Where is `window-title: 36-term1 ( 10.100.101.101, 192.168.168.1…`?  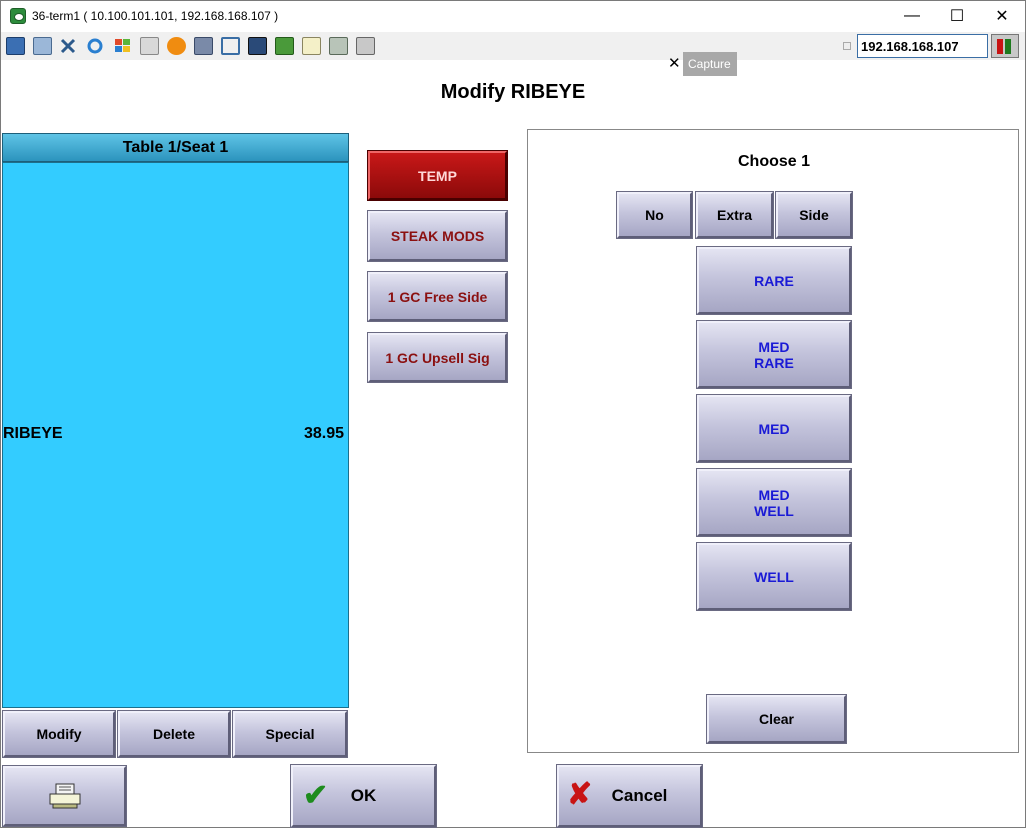 window-title: 36-term1 ( 10.100.101.101, 192.168.168.1… is located at coordinates (155, 16).